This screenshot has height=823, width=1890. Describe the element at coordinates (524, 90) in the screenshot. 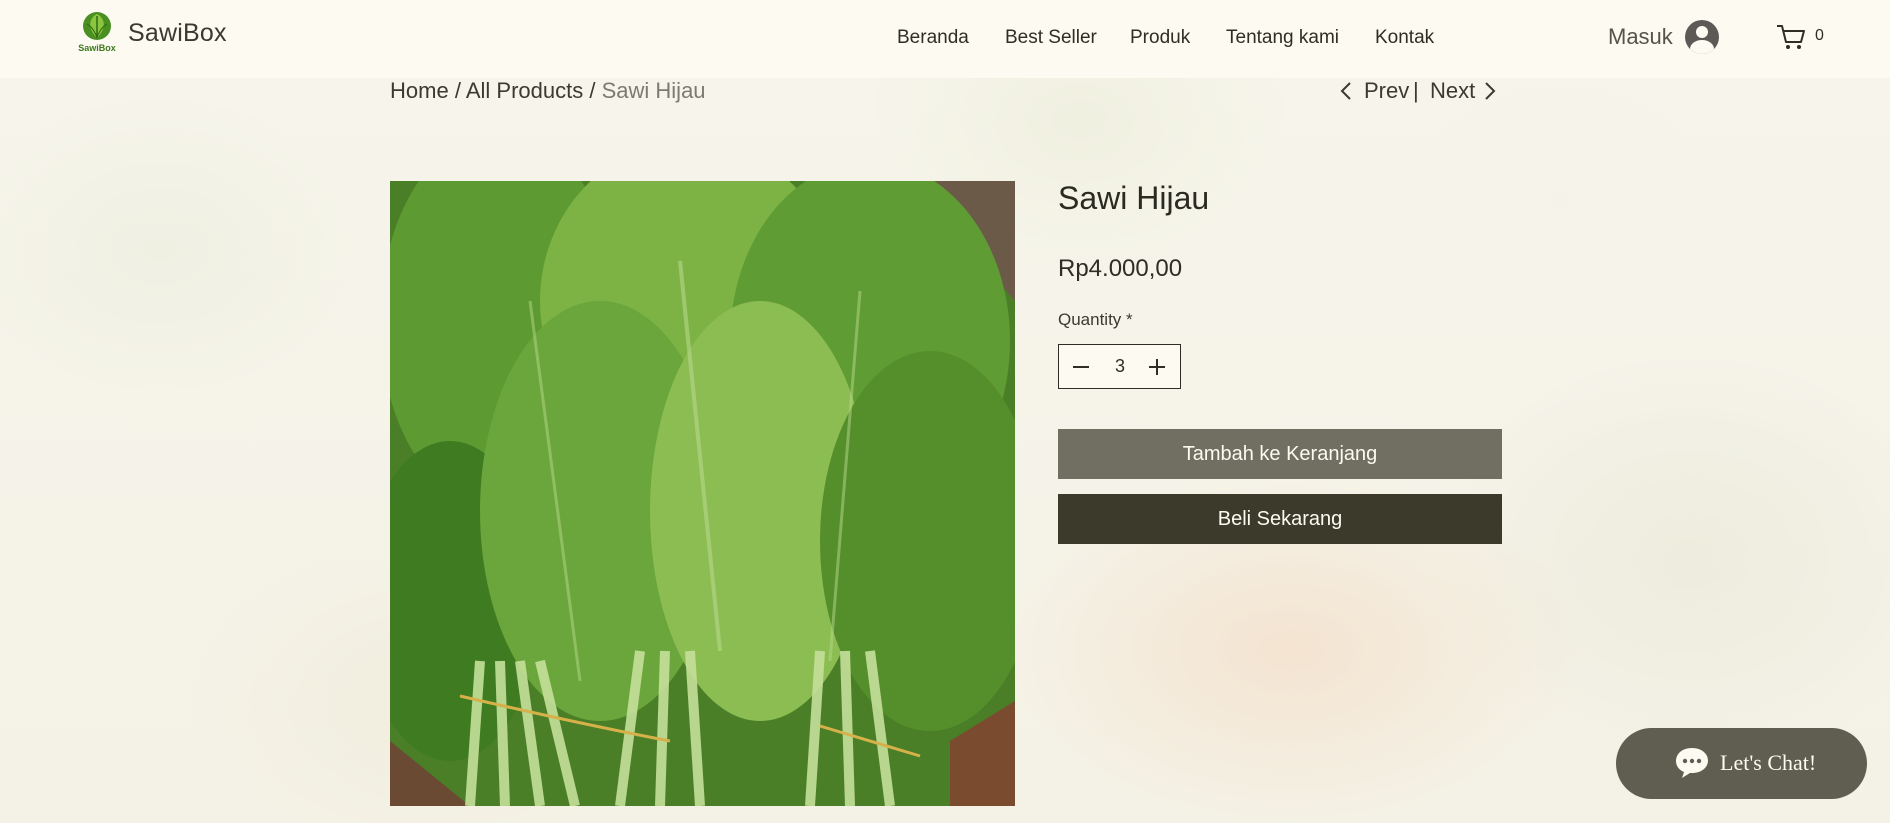

I see `breadcrumb-all-products: All Products` at that location.